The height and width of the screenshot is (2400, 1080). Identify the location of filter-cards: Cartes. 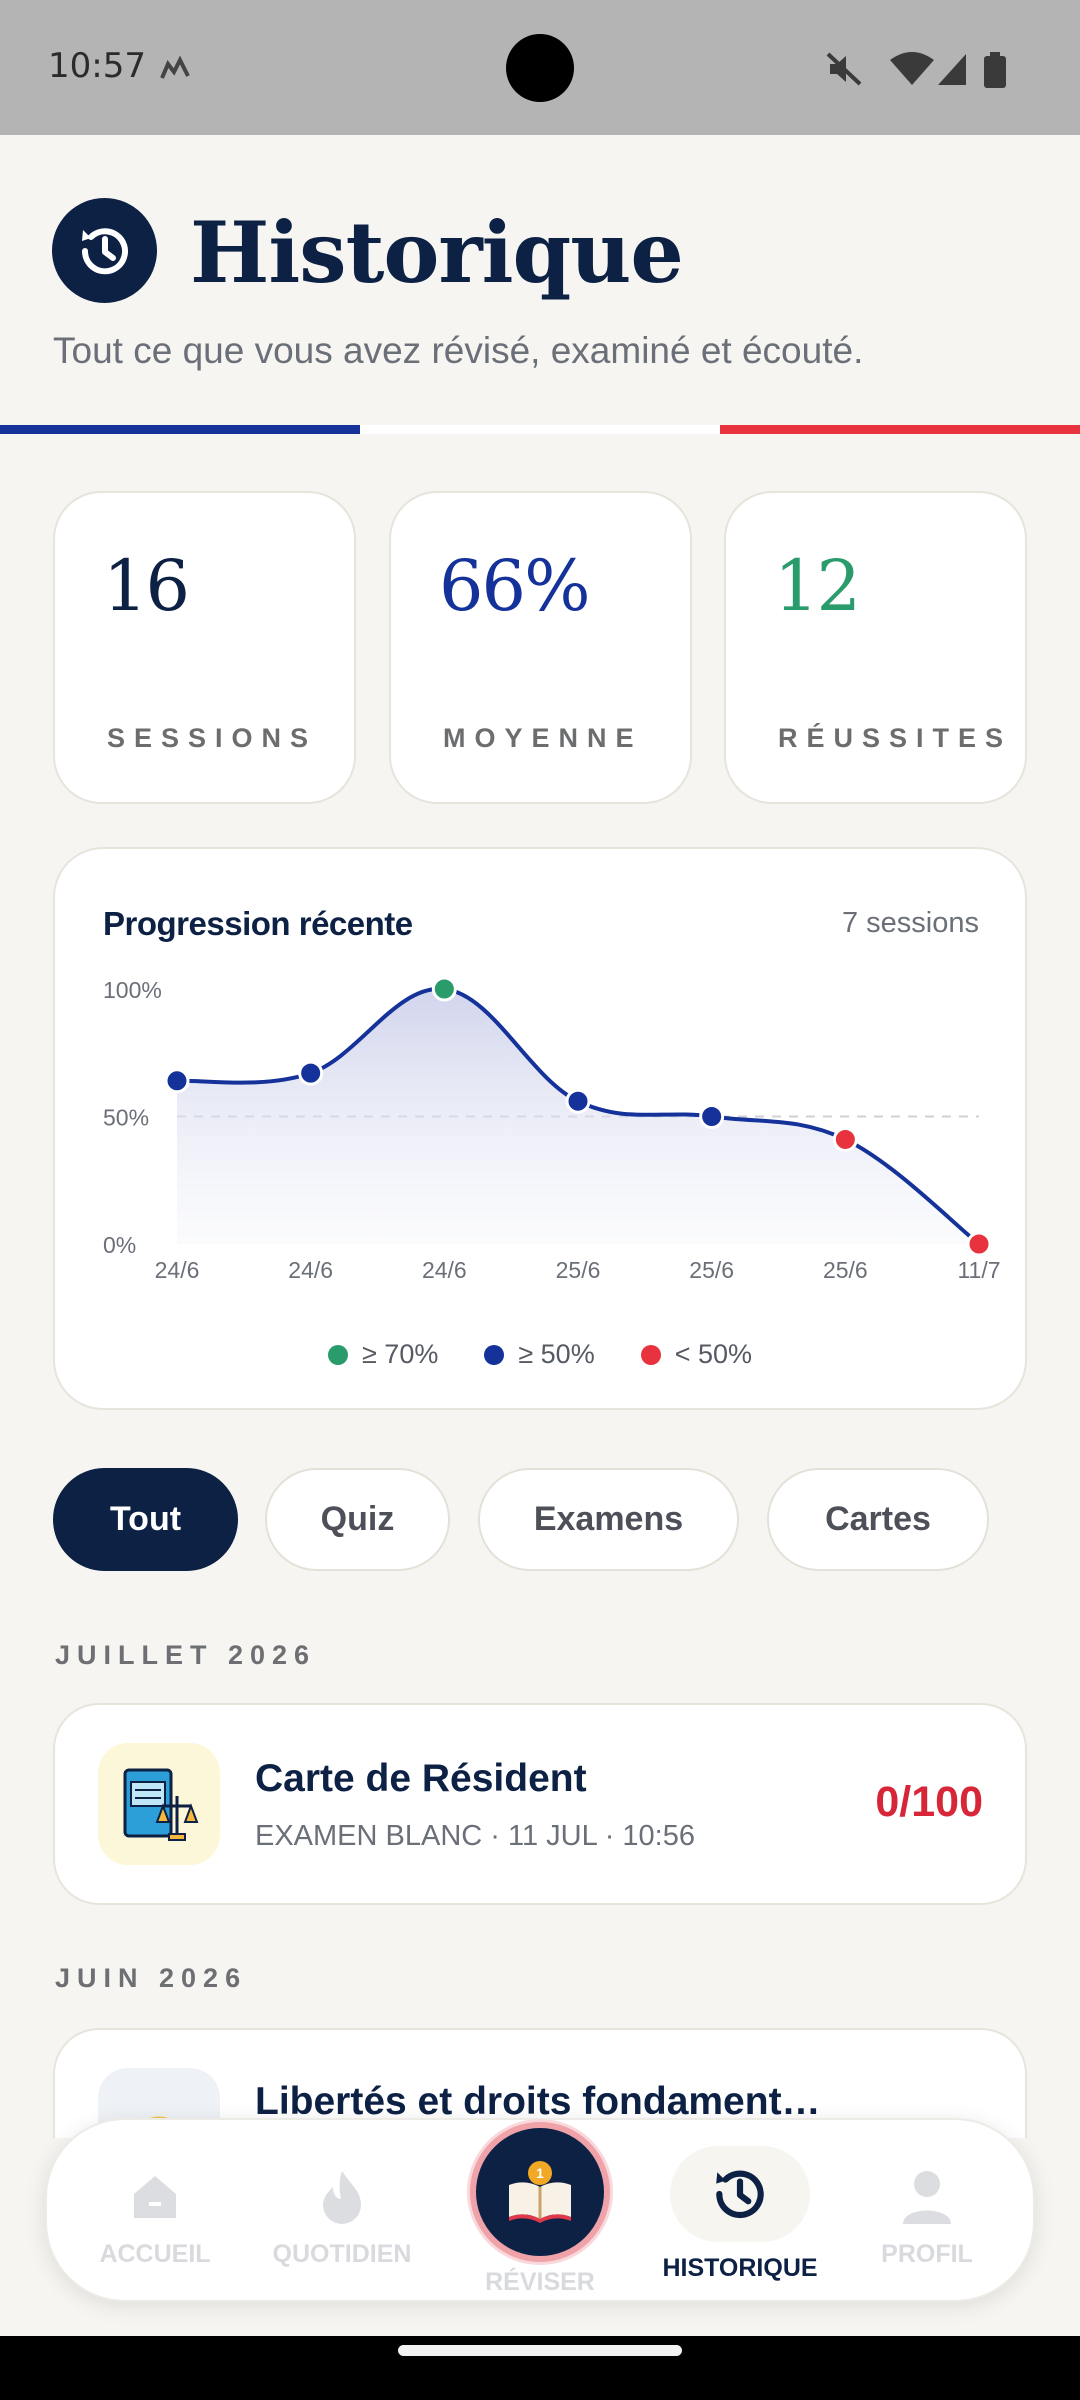
(878, 1519).